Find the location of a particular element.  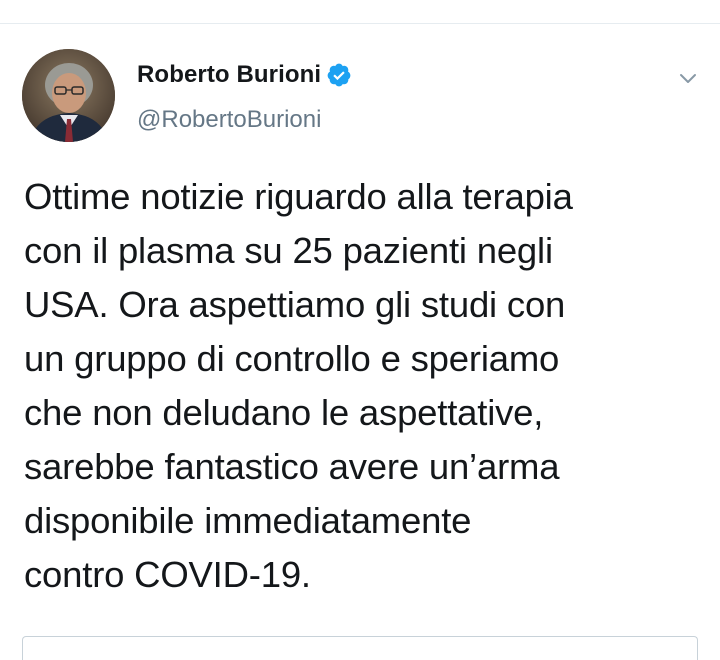

display-name: Roberto Burioni is located at coordinates (229, 75).